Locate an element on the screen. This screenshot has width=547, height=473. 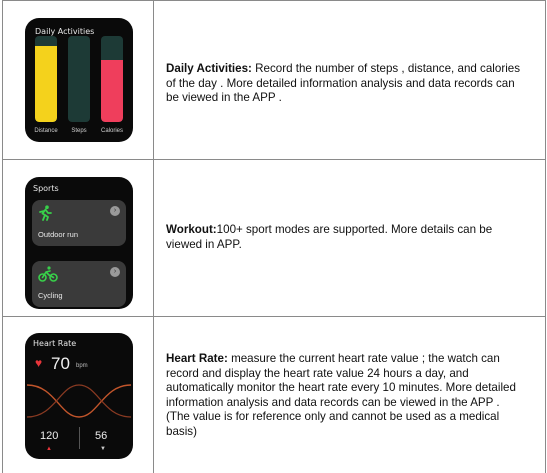
calories-label: Calories is located at coordinates (111, 131).